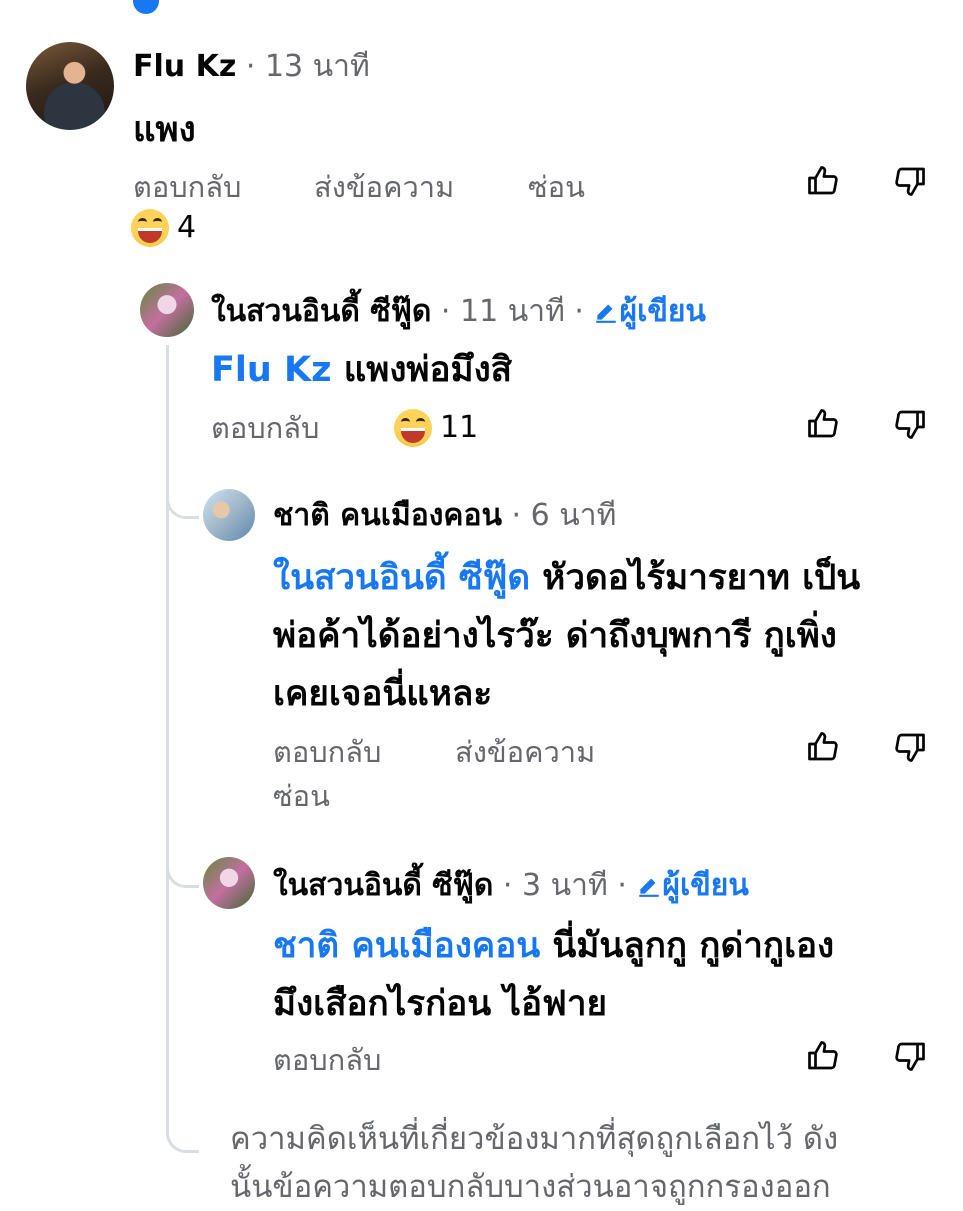 This screenshot has height=1211, width=963. Describe the element at coordinates (187, 227) in the screenshot. I see `reaction-count: 4` at that location.